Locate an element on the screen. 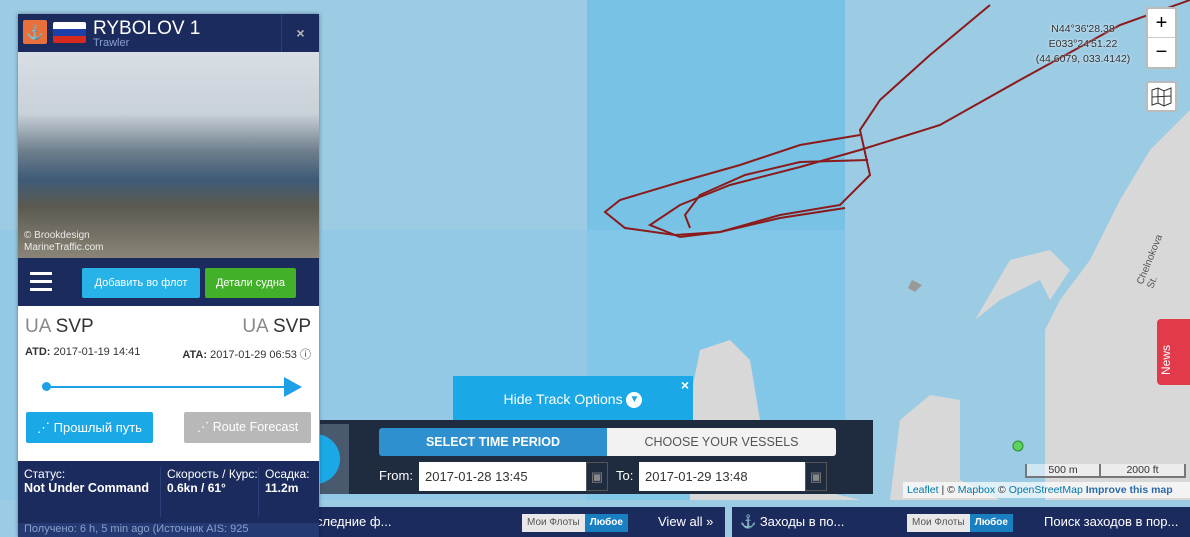 The height and width of the screenshot is (537, 1190). destination-arrow-icon is located at coordinates (293, 387).